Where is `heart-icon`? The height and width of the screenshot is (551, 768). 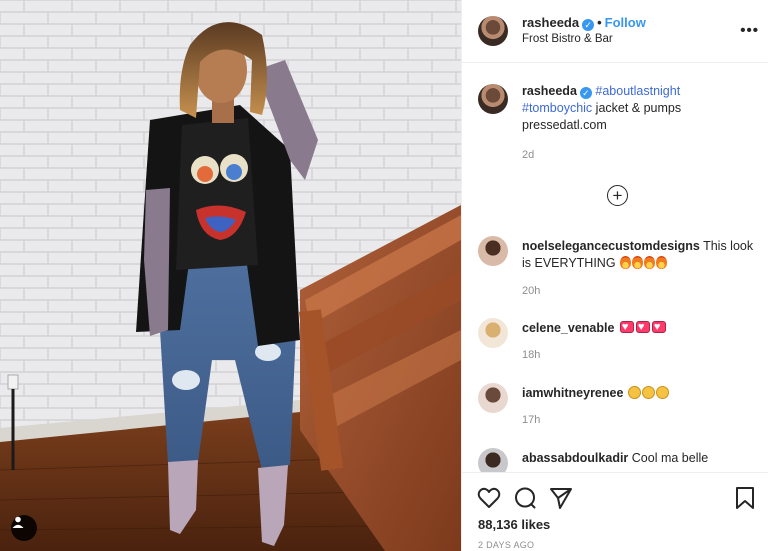
heart-icon is located at coordinates (489, 498).